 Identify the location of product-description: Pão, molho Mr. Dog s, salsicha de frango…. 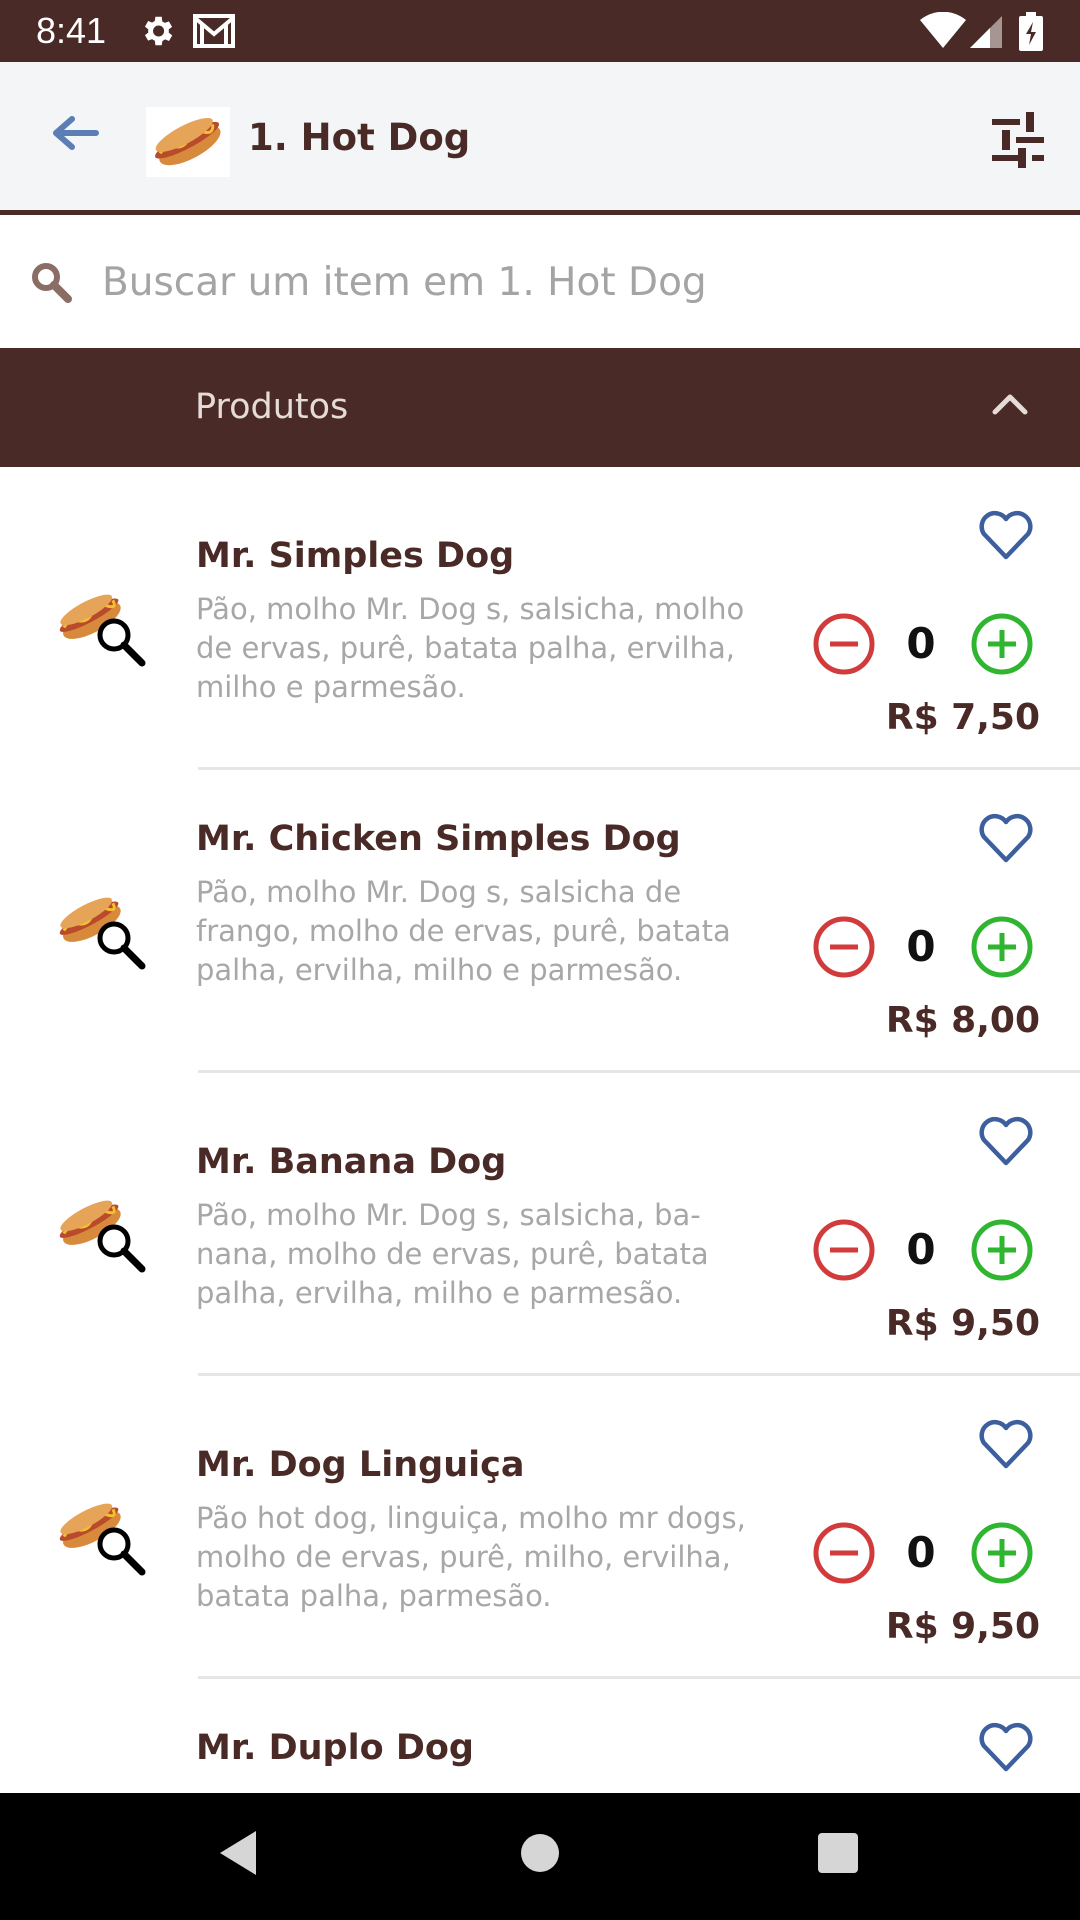
(463, 931).